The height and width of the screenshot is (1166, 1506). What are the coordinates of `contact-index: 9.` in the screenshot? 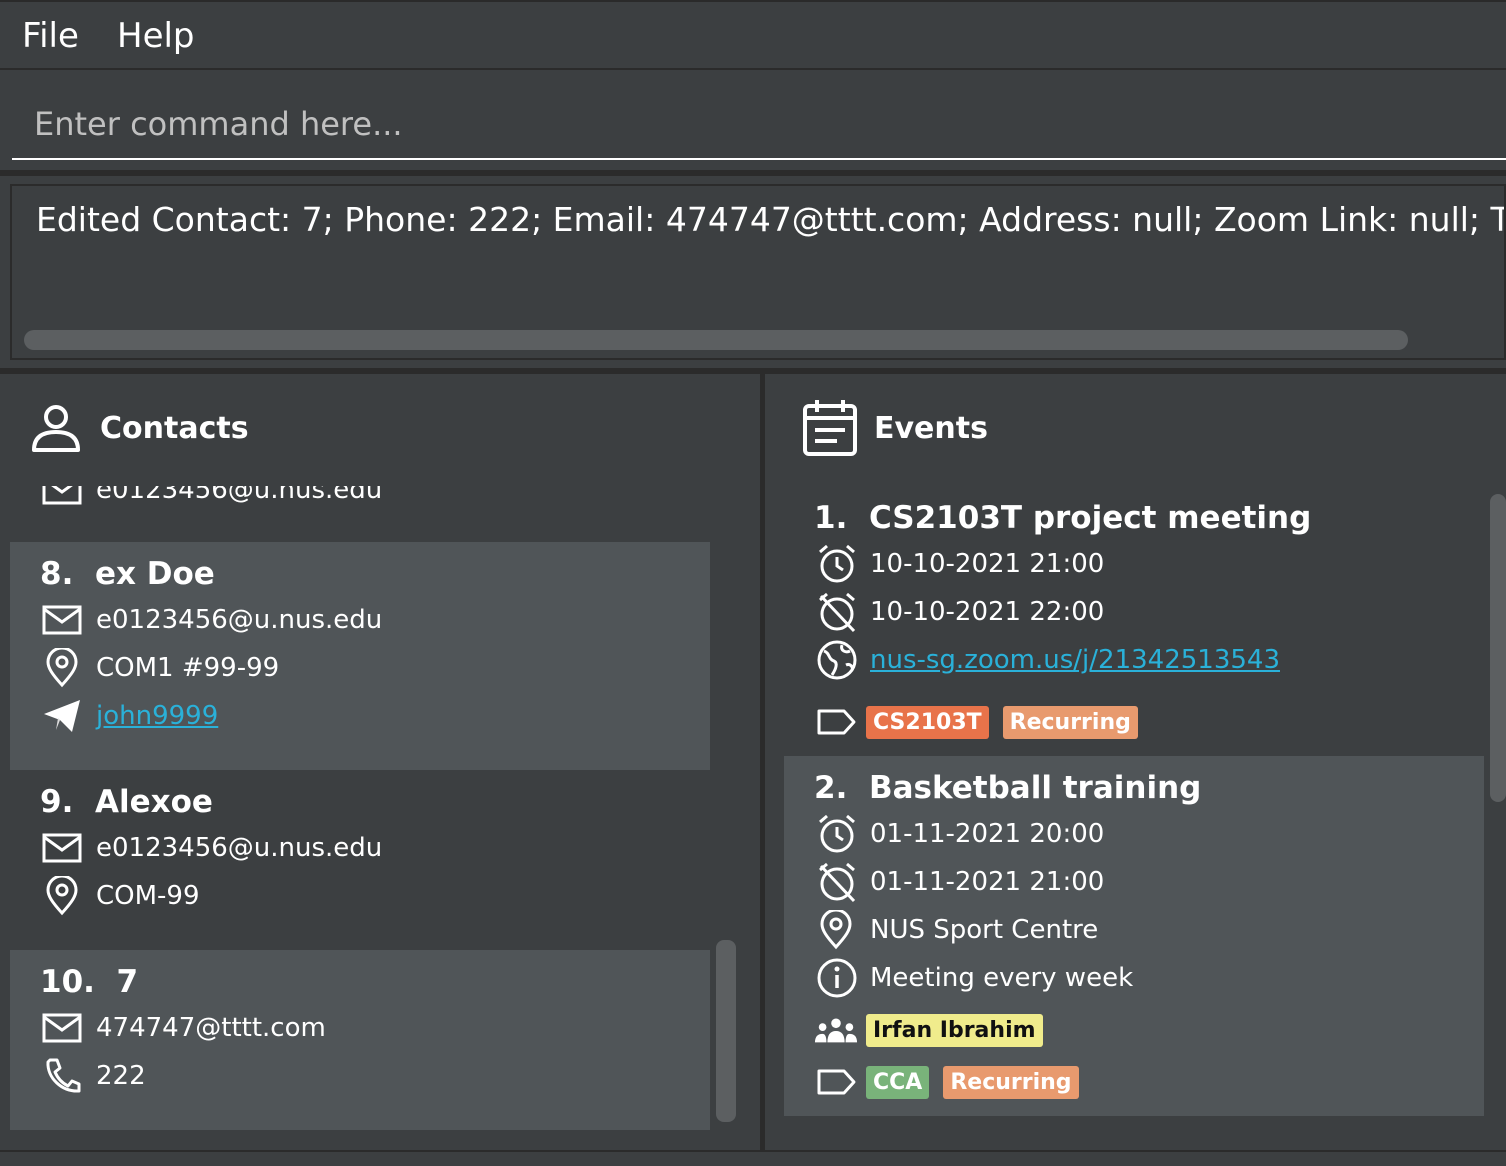 It's located at (57, 802).